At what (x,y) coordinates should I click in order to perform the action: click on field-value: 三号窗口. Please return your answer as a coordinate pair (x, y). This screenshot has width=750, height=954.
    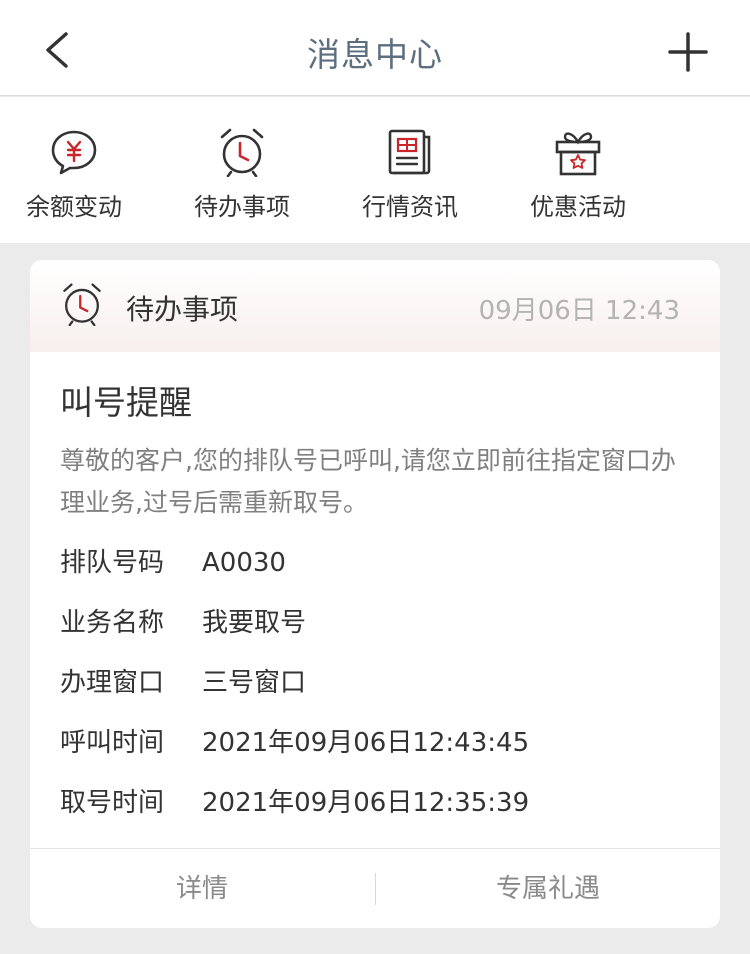
    Looking at the image, I should click on (254, 683).